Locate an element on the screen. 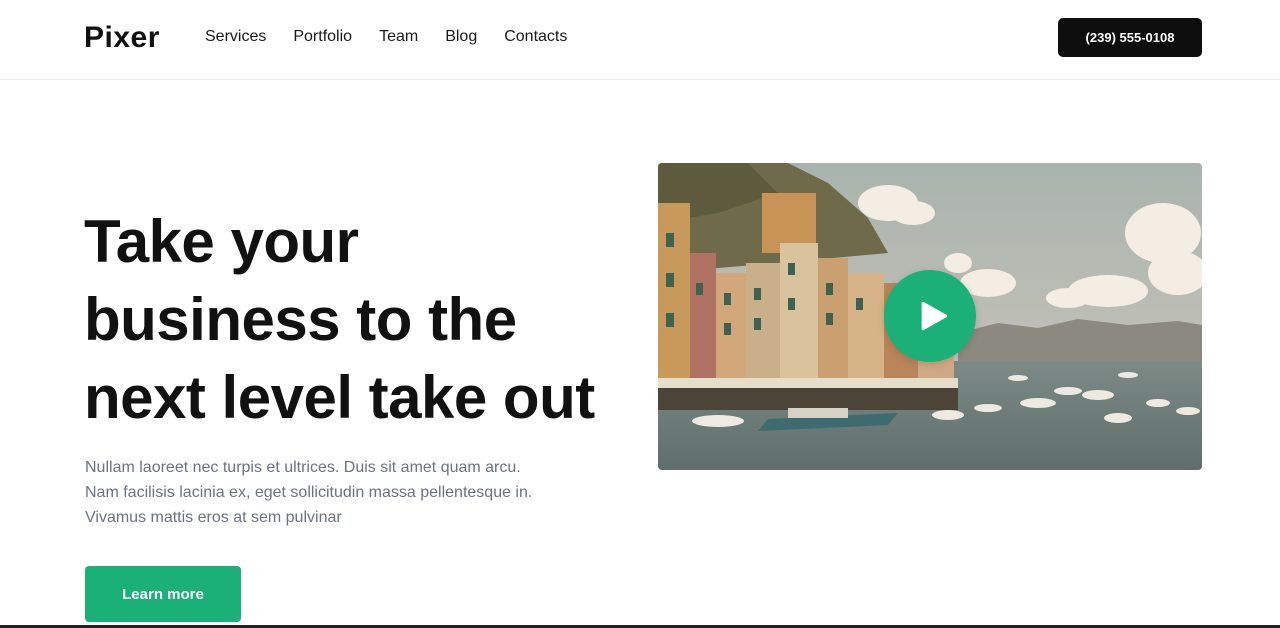 The height and width of the screenshot is (628, 1280). logo: Pixer is located at coordinates (122, 38).